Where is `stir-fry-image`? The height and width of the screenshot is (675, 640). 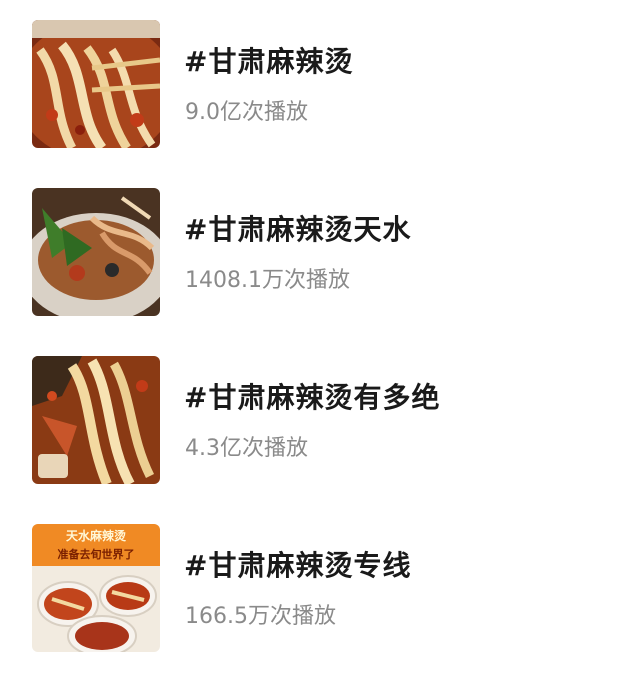
stir-fry-image is located at coordinates (96, 252).